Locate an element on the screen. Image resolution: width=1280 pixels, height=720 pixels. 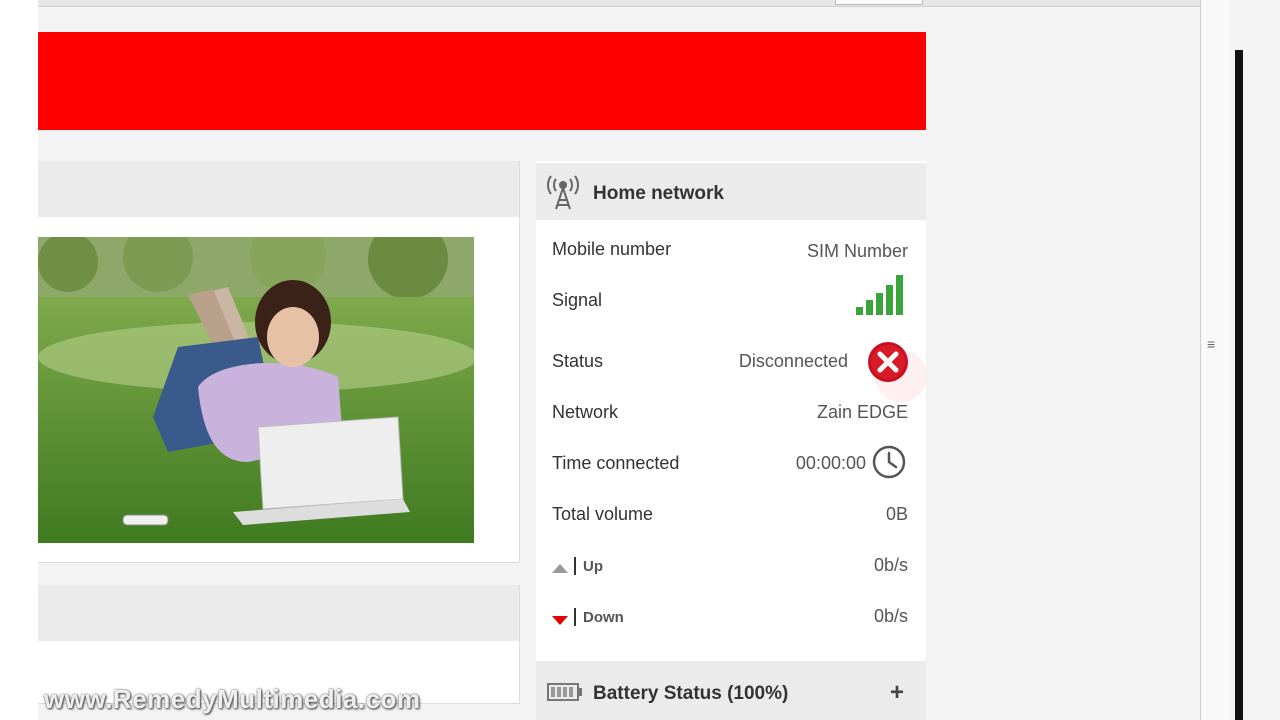
clock-icon is located at coordinates (890, 464).